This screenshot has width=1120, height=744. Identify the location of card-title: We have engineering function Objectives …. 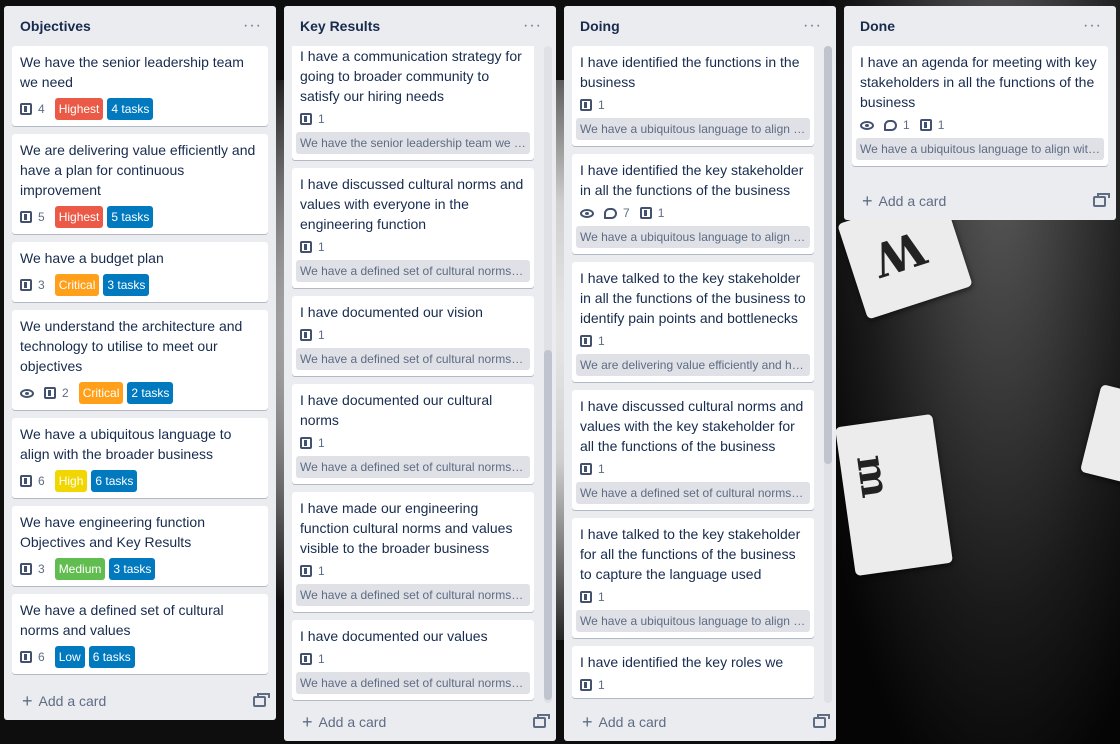
(112, 532).